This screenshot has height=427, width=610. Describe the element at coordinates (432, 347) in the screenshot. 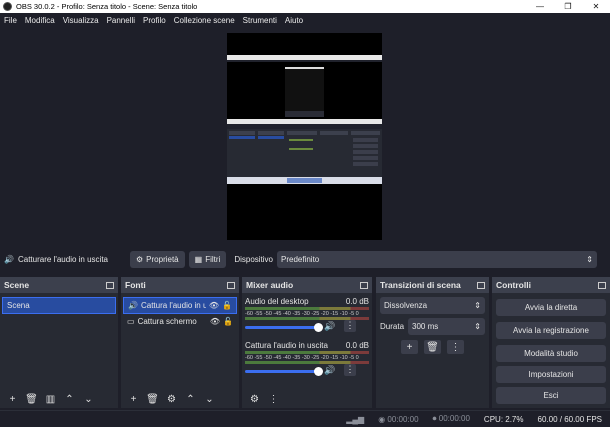

I see `remove-transition-button: 🗑` at that location.